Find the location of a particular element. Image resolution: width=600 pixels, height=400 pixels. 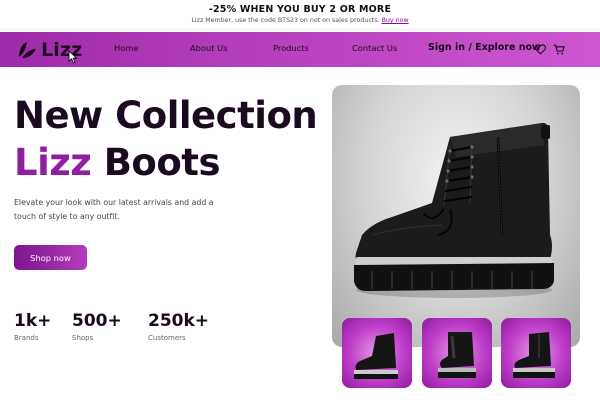

black-boot-image is located at coordinates (454, 210).